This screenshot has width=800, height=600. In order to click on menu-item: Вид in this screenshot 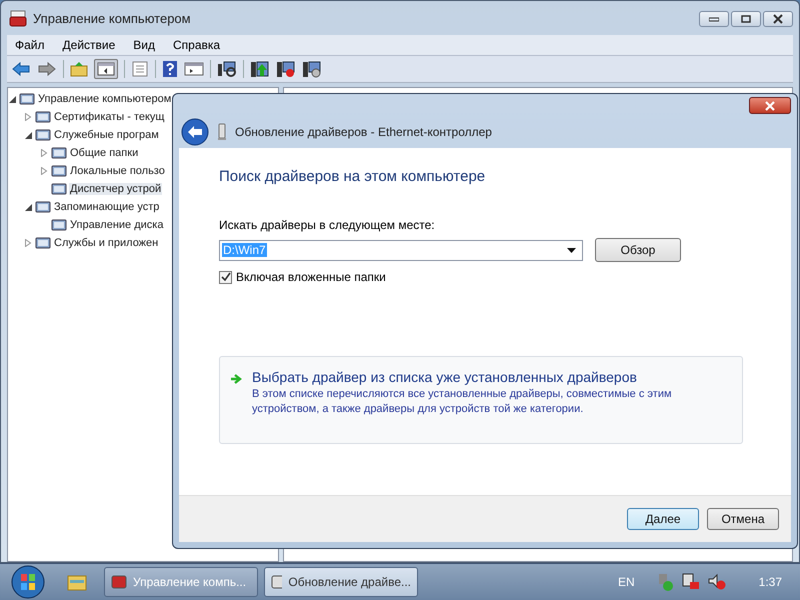, I will do `click(144, 45)`.